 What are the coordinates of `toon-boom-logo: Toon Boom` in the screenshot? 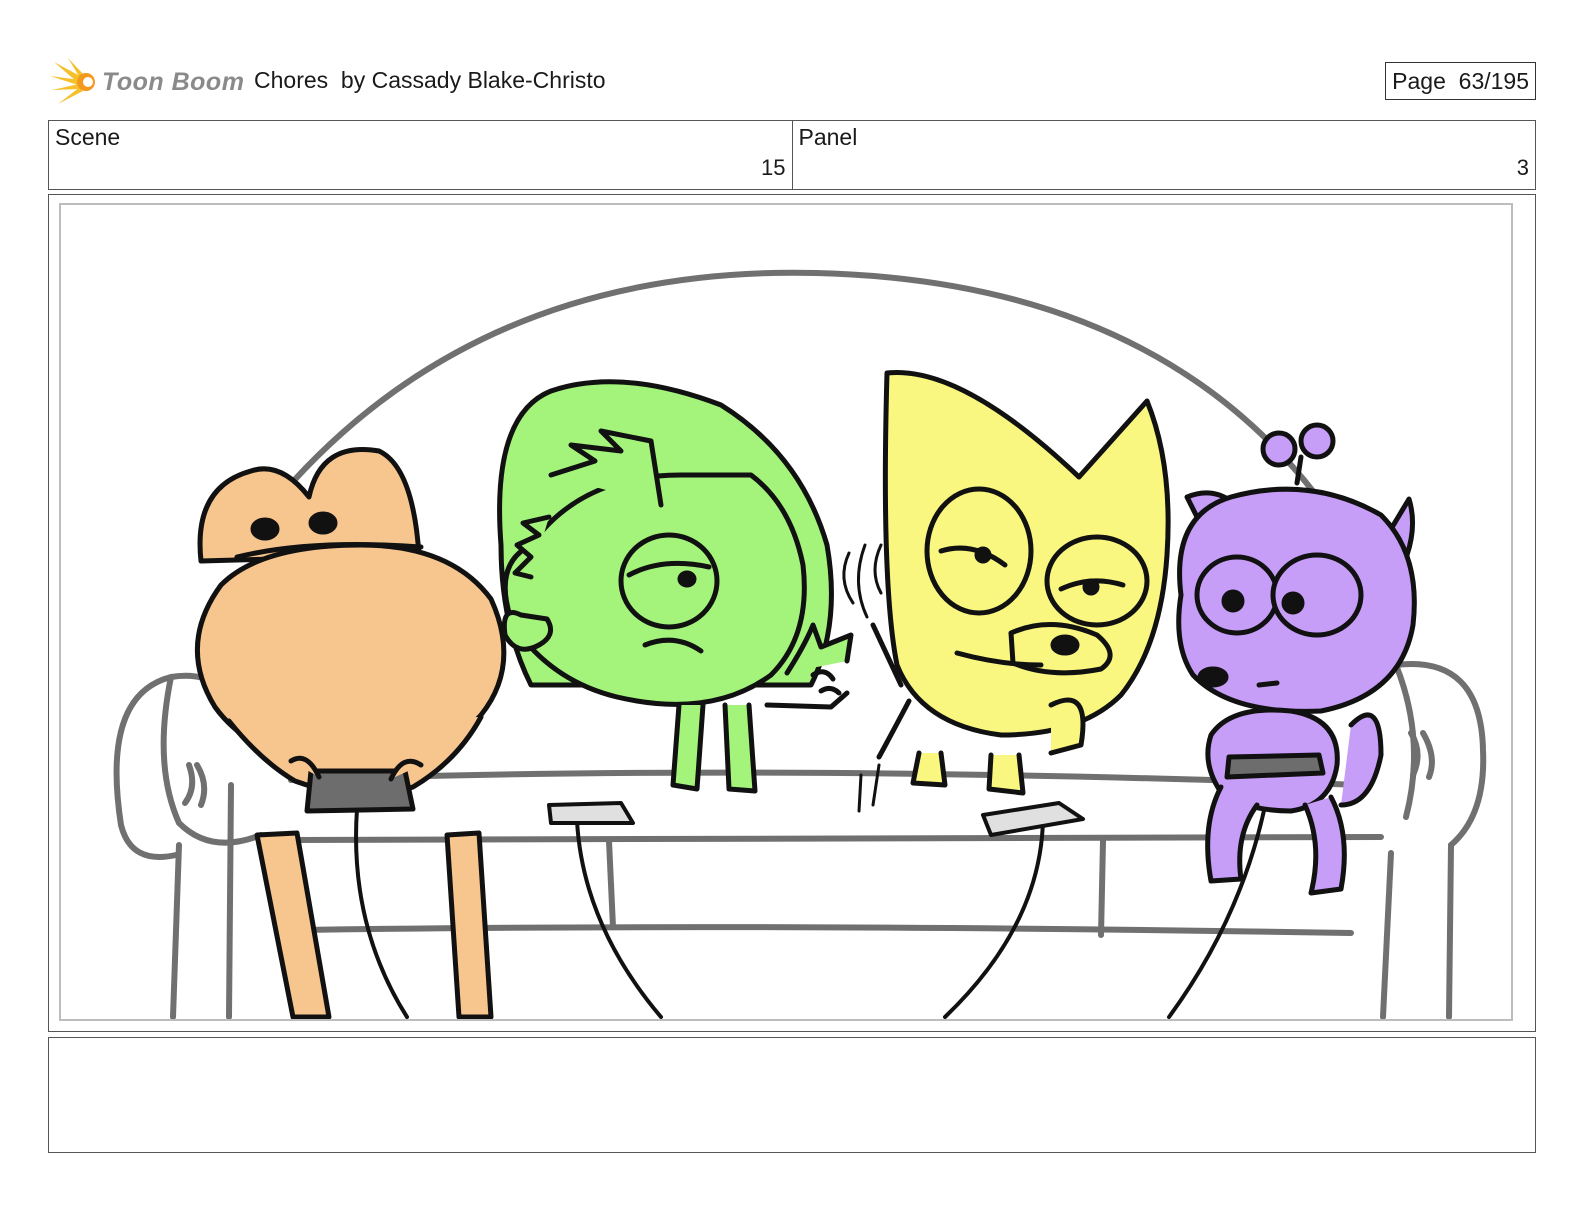 It's located at (147, 81).